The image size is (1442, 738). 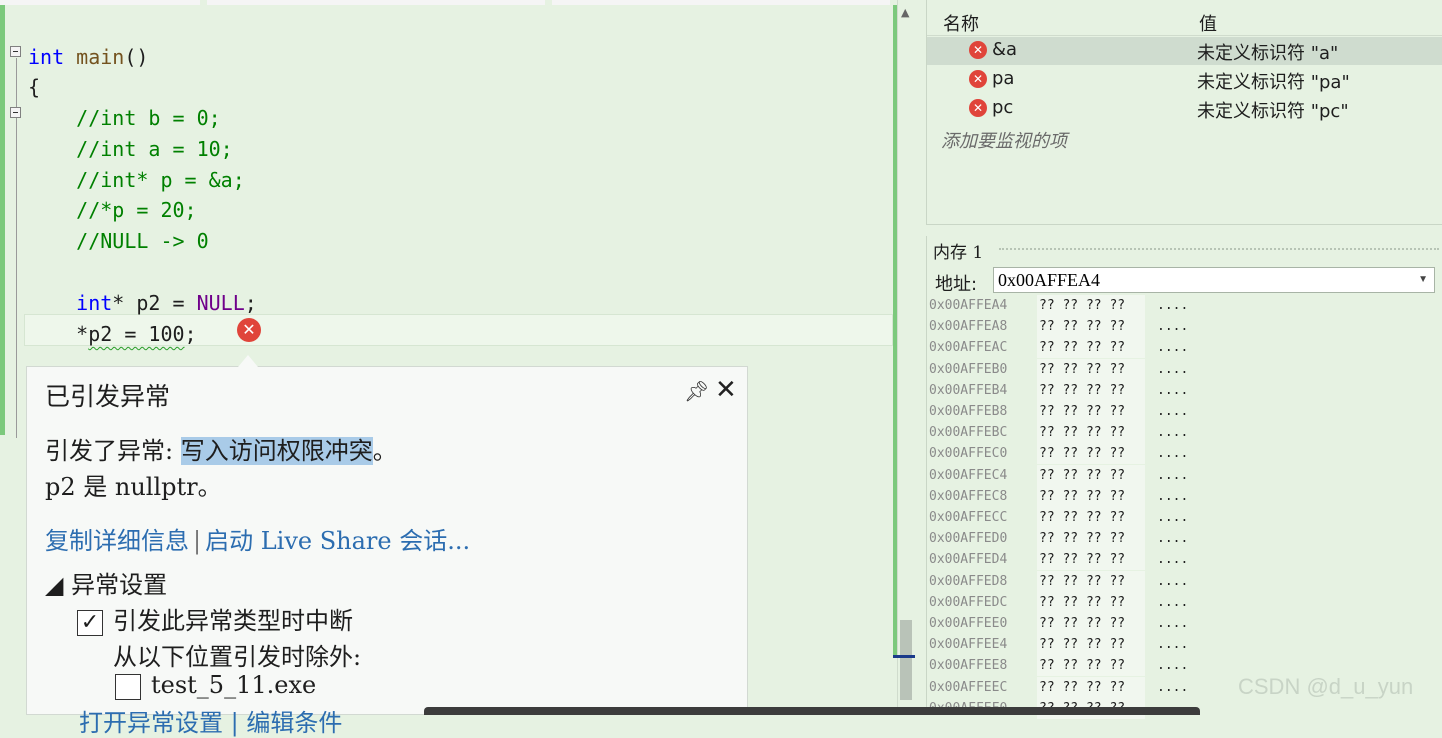 What do you see at coordinates (1003, 78) in the screenshot?
I see `watch-item-name: pa` at bounding box center [1003, 78].